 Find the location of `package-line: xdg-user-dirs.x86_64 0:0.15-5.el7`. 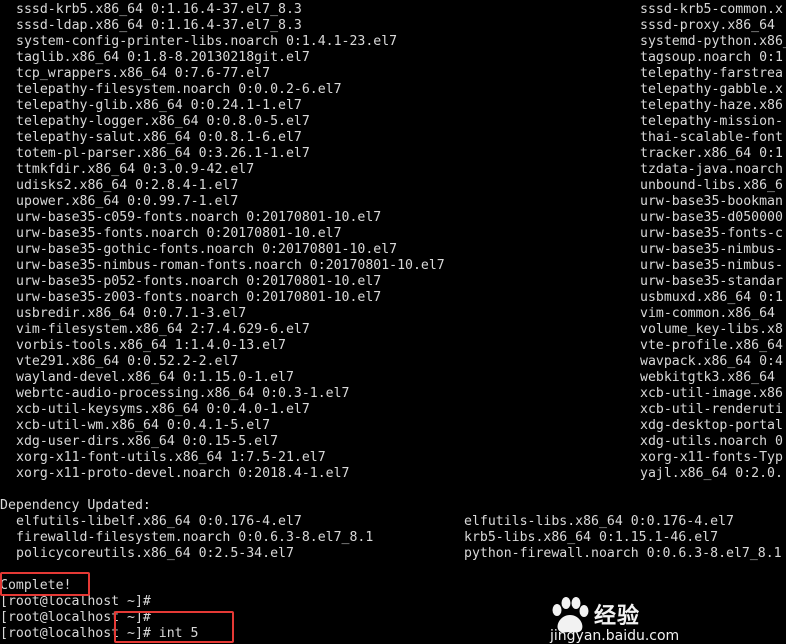

package-line: xdg-user-dirs.x86_64 0:0.15-5.el7 is located at coordinates (147, 441).